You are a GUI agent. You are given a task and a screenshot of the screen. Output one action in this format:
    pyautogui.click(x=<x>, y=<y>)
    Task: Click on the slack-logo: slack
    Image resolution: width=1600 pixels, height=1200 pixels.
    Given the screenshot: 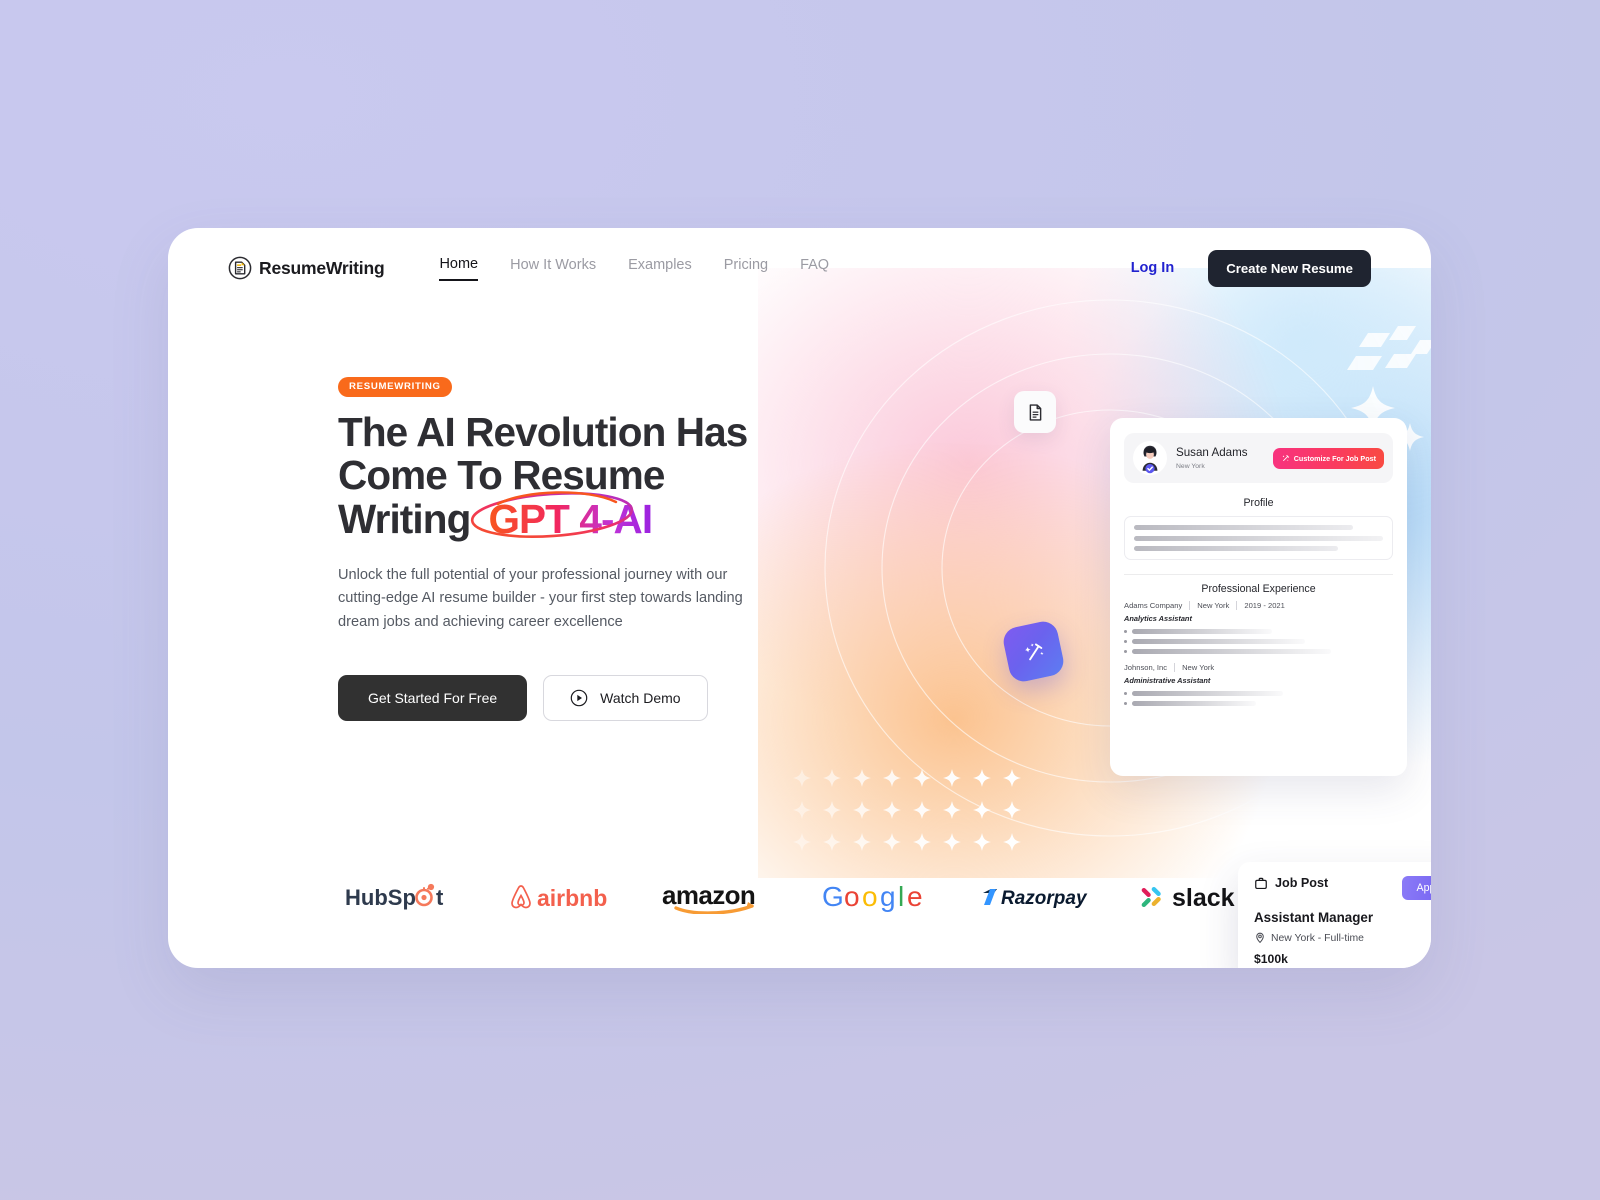 What is the action you would take?
    pyautogui.click(x=1200, y=897)
    